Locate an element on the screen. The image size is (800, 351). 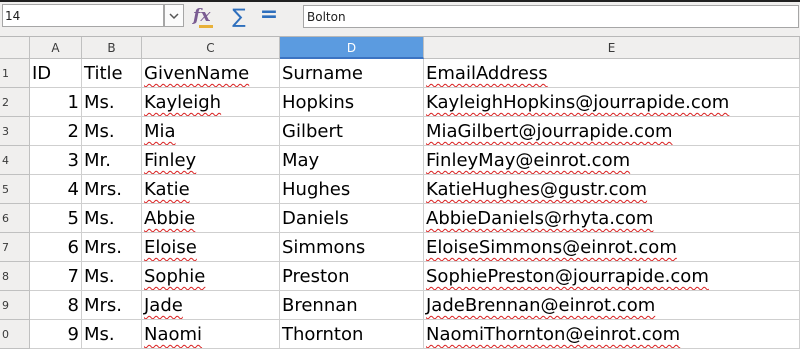
column-header-a: A is located at coordinates (56, 48).